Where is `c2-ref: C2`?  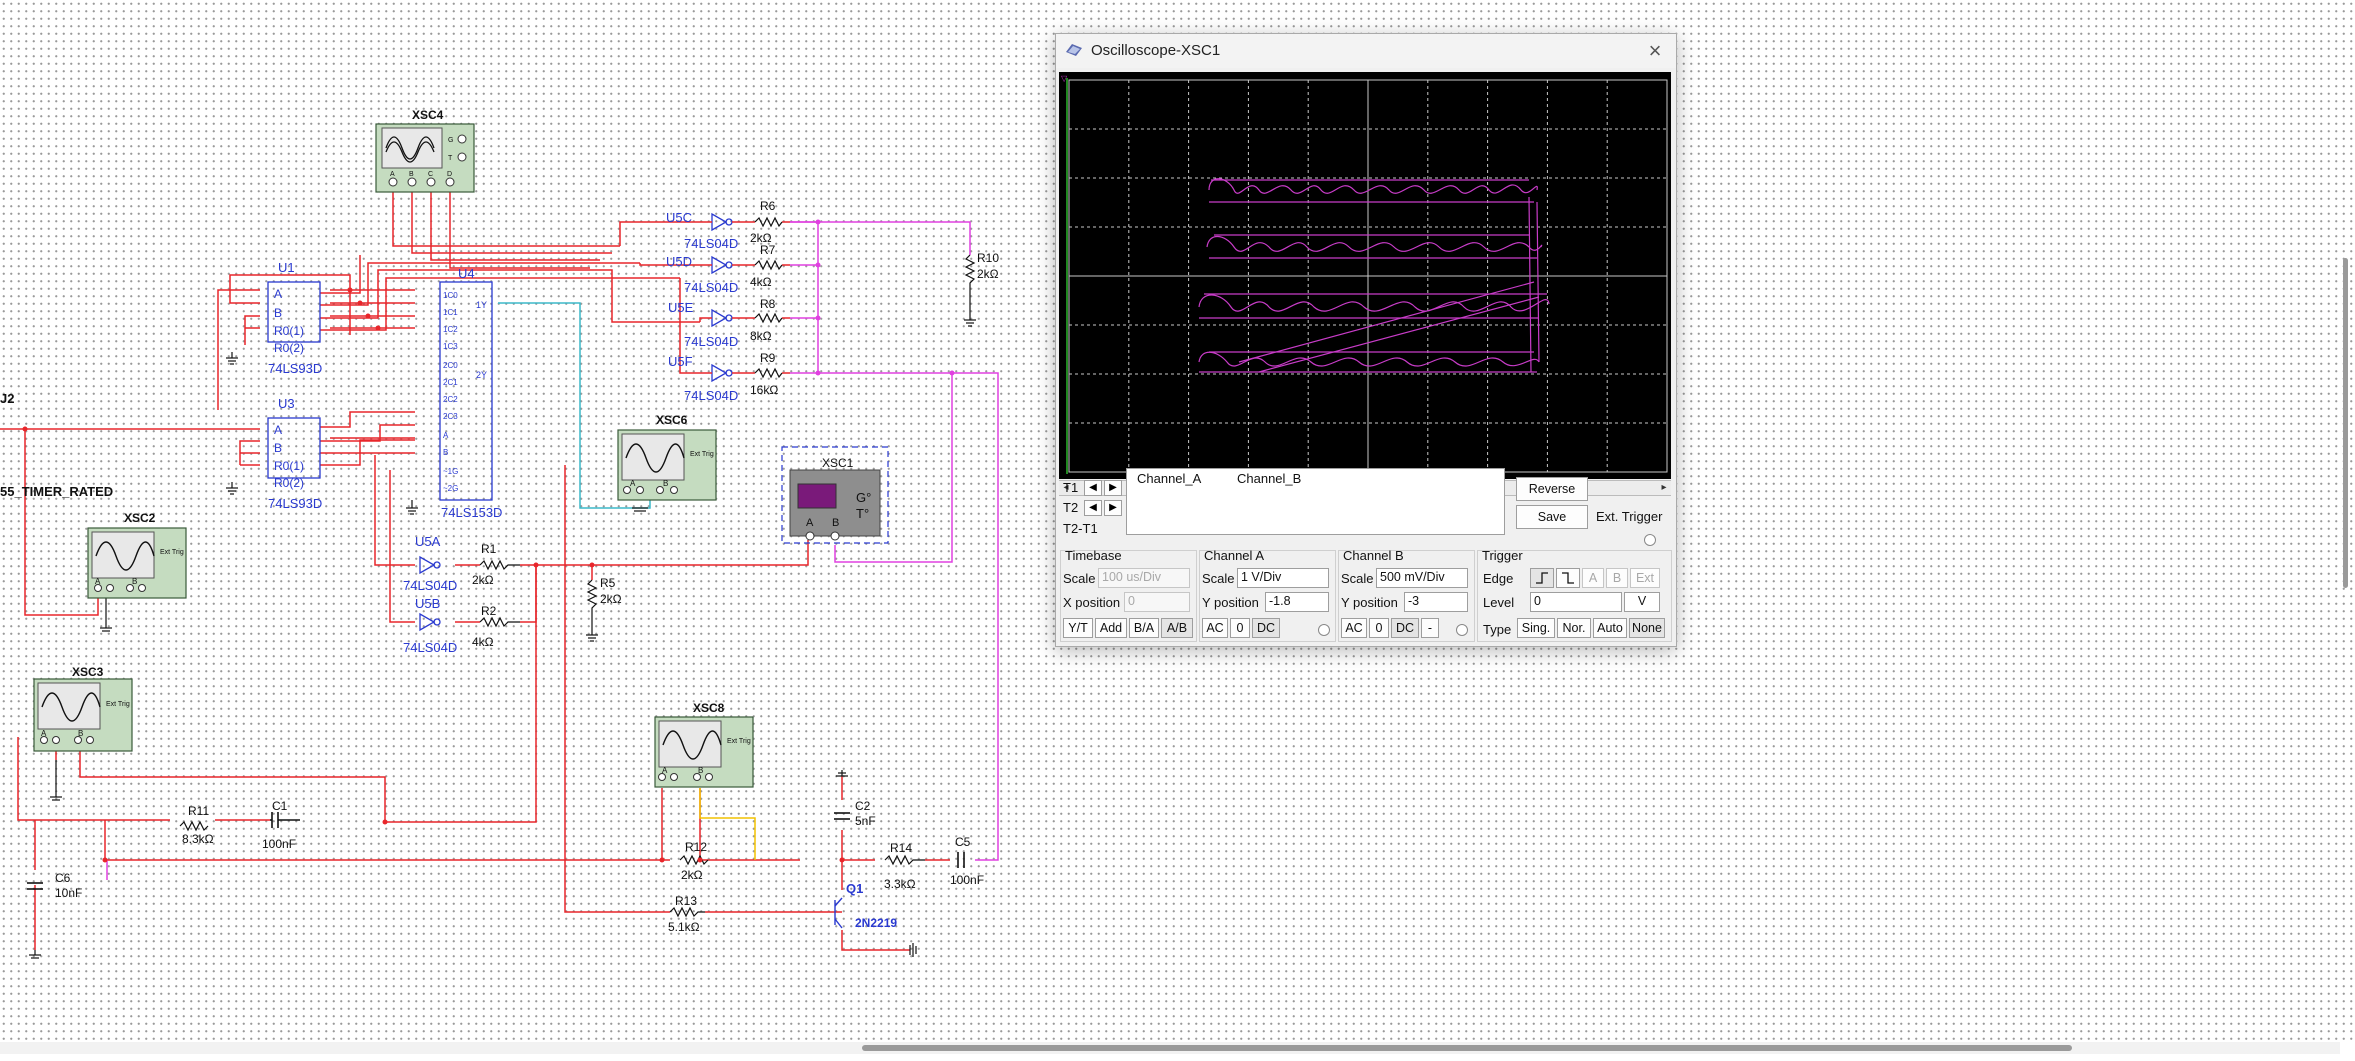
c2-ref: C2 is located at coordinates (863, 806).